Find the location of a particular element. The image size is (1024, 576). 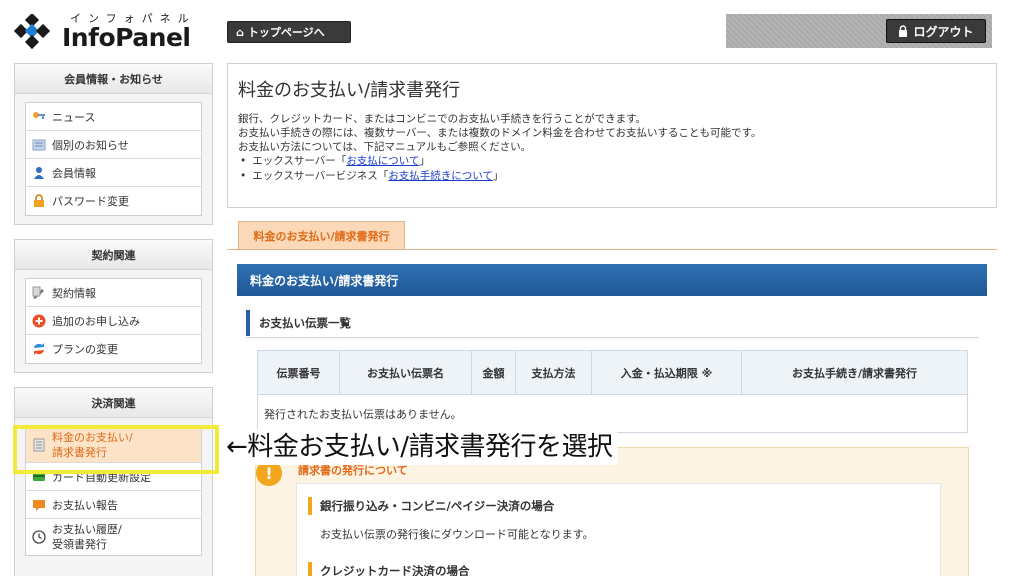

sidebar-item-label: 会員情報 is located at coordinates (74, 173).